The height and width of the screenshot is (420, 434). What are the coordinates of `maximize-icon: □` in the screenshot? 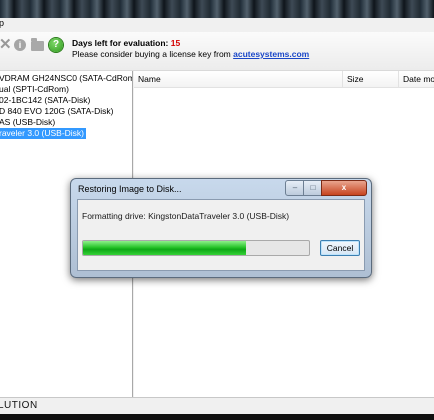 It's located at (313, 188).